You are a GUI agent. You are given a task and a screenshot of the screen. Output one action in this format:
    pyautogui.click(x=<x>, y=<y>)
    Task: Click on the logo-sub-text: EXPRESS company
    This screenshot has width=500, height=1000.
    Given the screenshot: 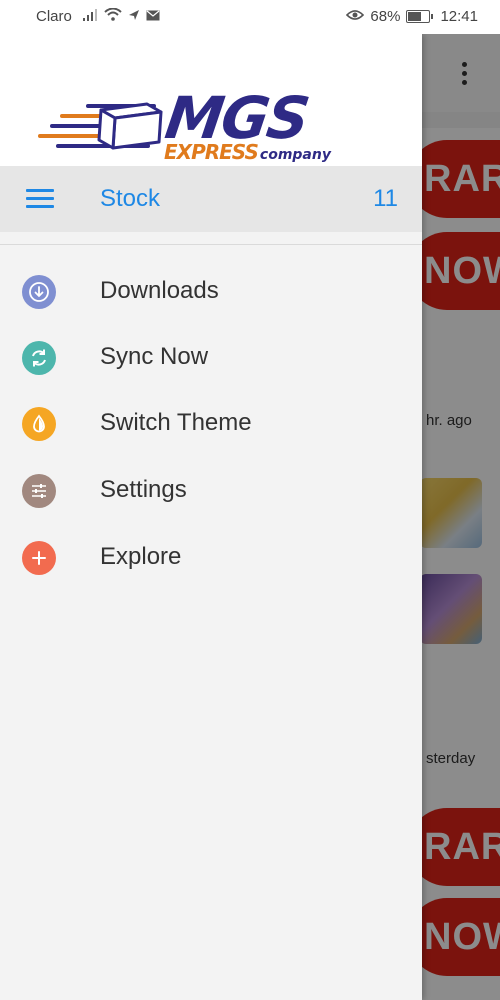 What is the action you would take?
    pyautogui.click(x=247, y=152)
    